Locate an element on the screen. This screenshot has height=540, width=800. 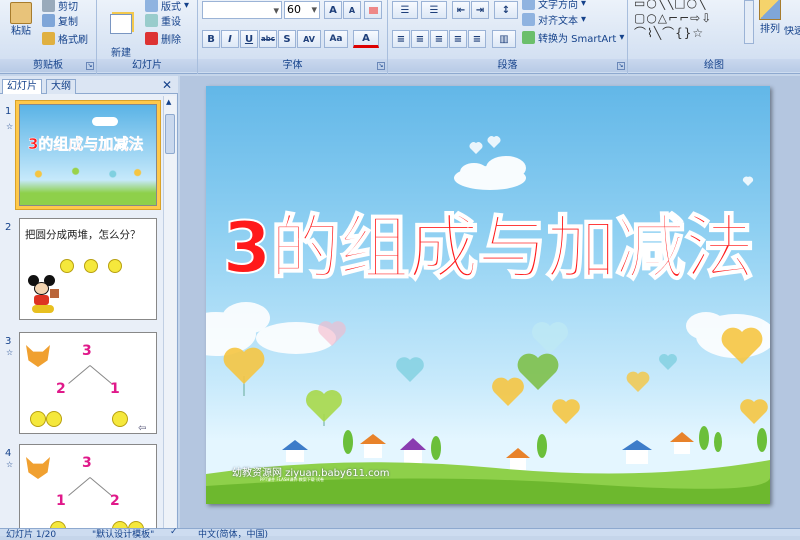
slide-thumbnail-3: 3 2 1 ⇦ is located at coordinates (88, 383).